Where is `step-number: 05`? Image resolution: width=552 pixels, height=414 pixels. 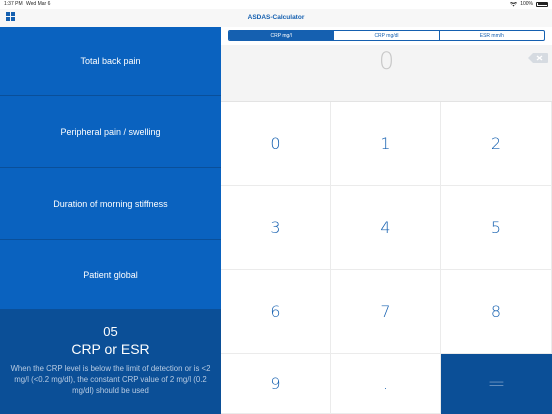
step-number: 05 is located at coordinates (110, 331).